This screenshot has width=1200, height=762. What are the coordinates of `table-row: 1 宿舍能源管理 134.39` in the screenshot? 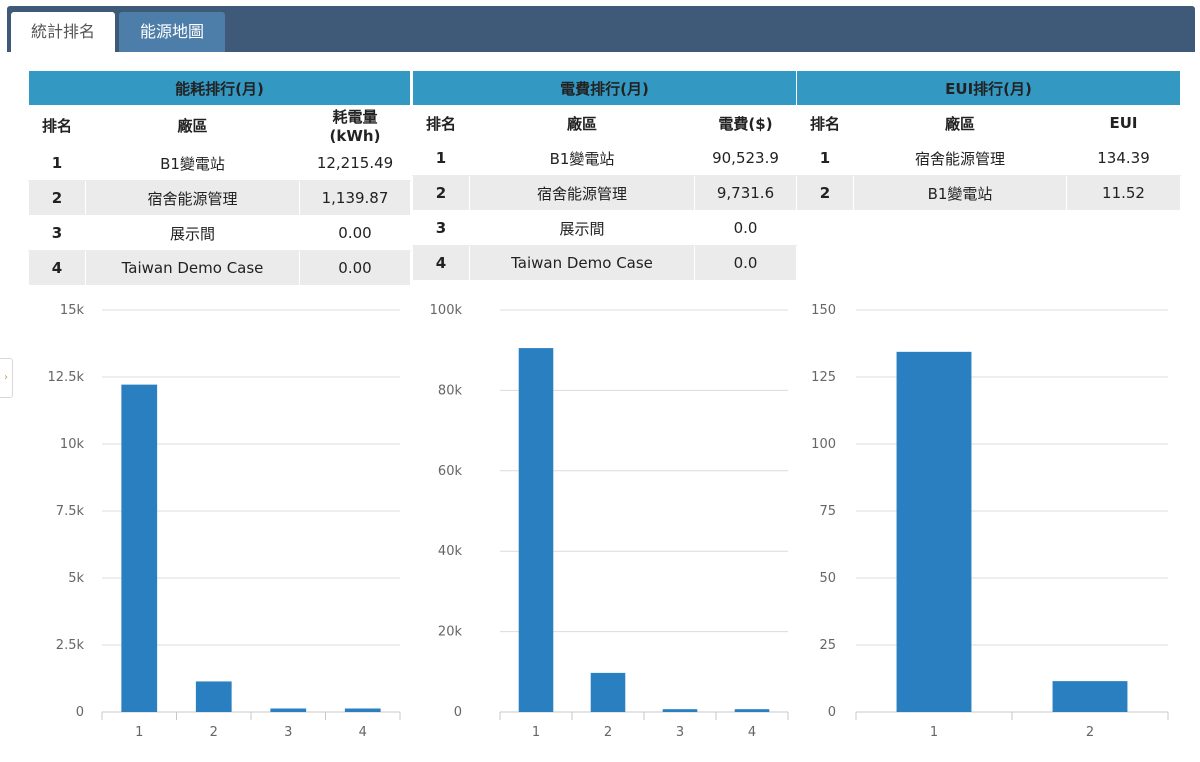 It's located at (989, 158).